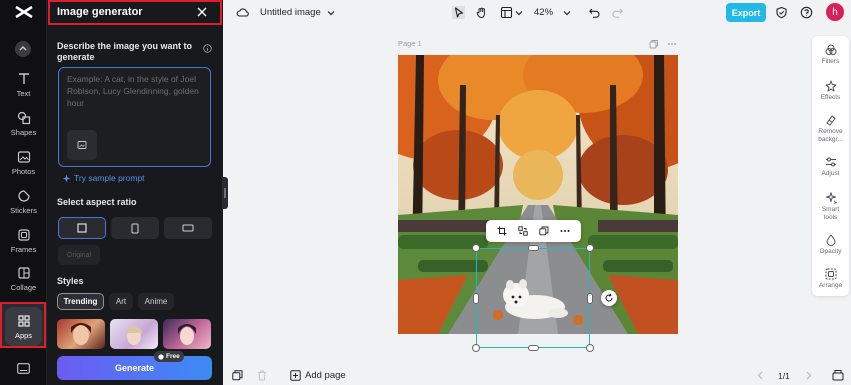 Image resolution: width=851 pixels, height=385 pixels. I want to click on describe-label: Describe the image you want to generate, so click(125, 51).